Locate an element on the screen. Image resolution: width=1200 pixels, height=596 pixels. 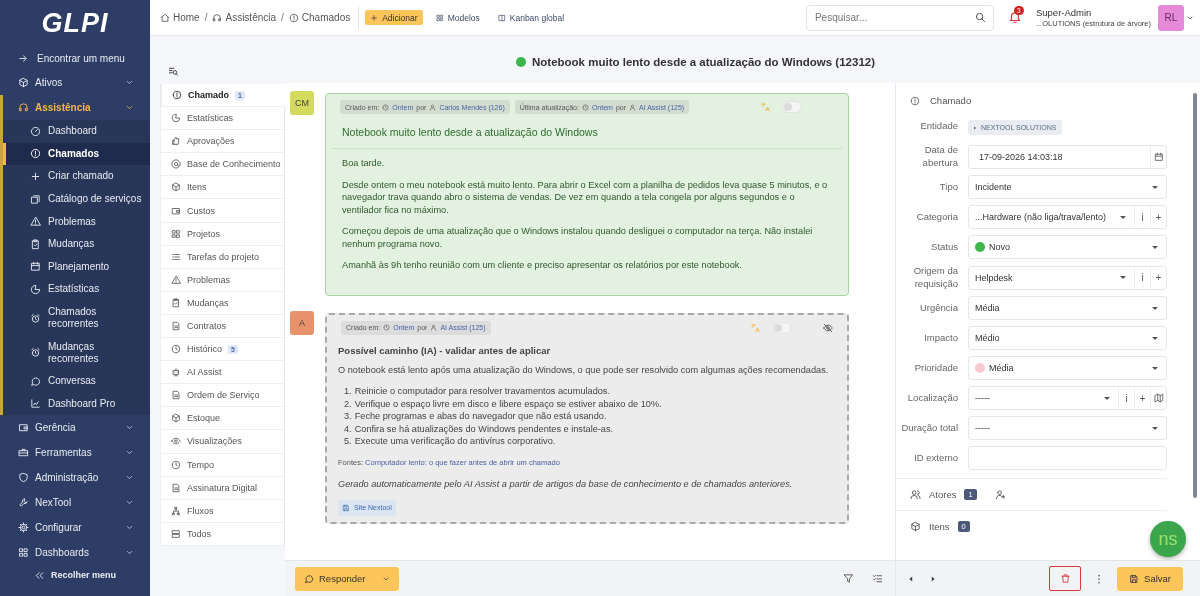
checklist-icon is located at coordinates (877, 578).